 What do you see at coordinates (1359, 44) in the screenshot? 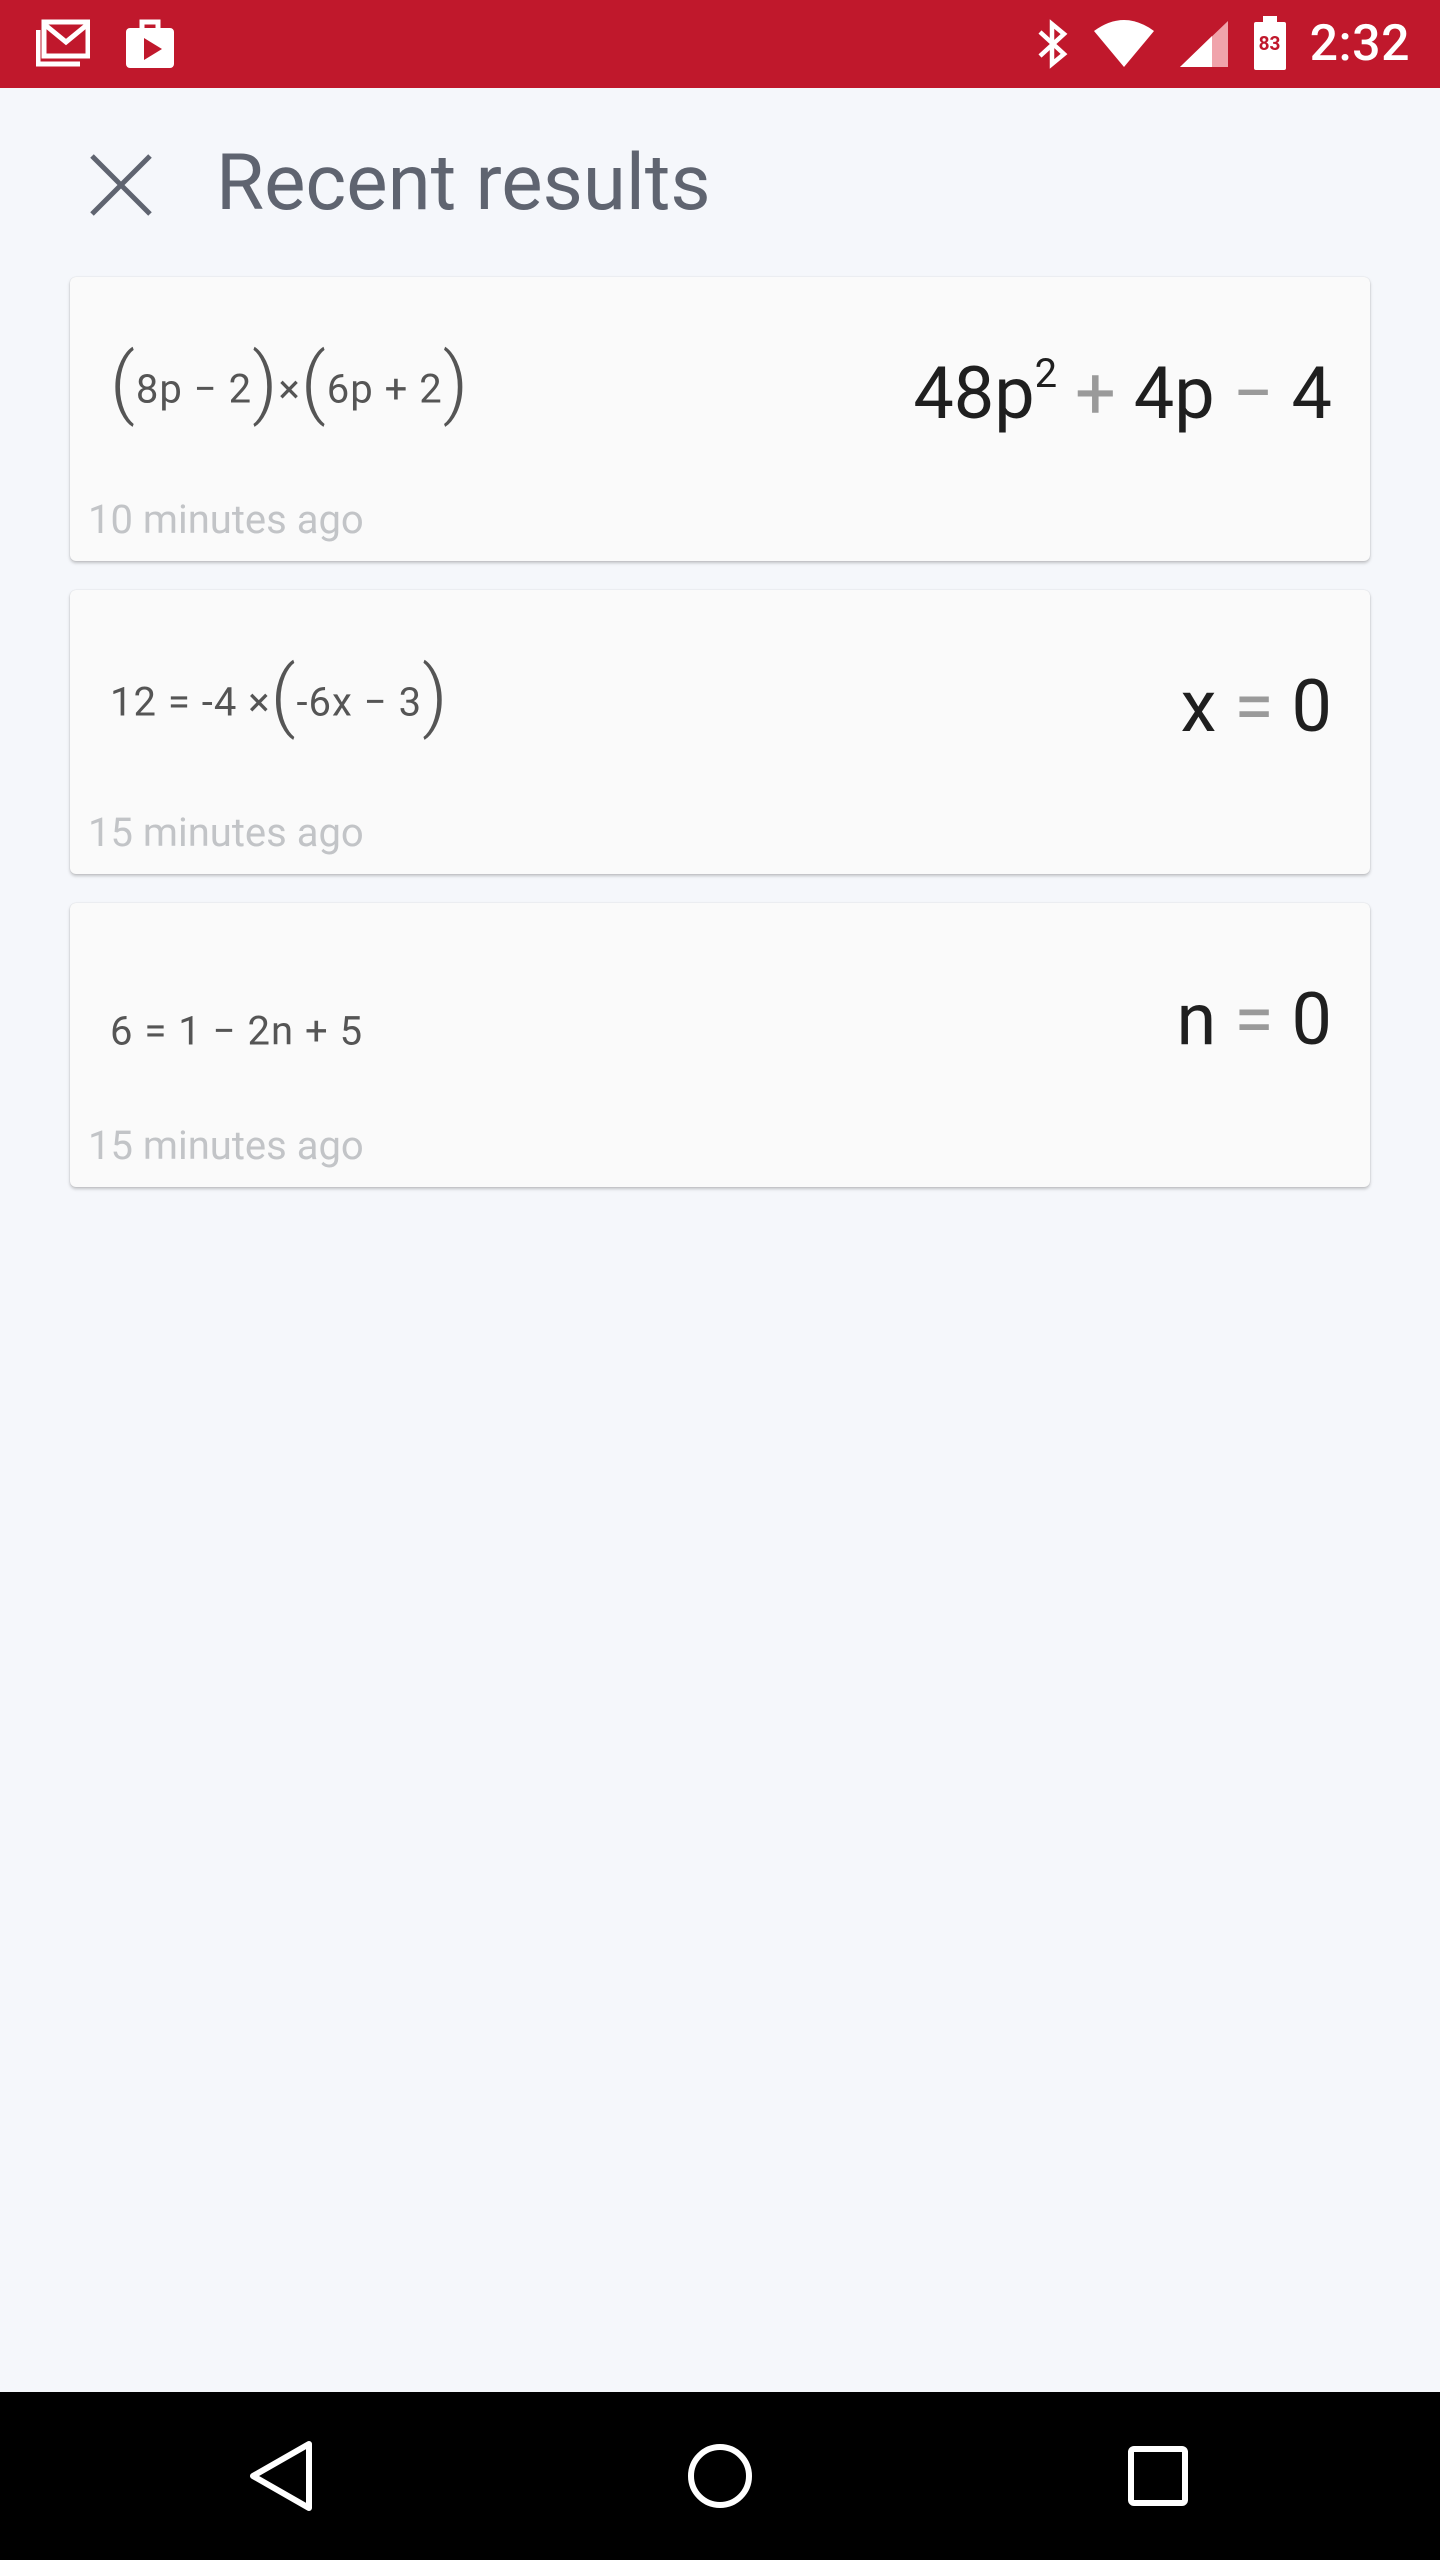
I see `status-time: 2:32` at bounding box center [1359, 44].